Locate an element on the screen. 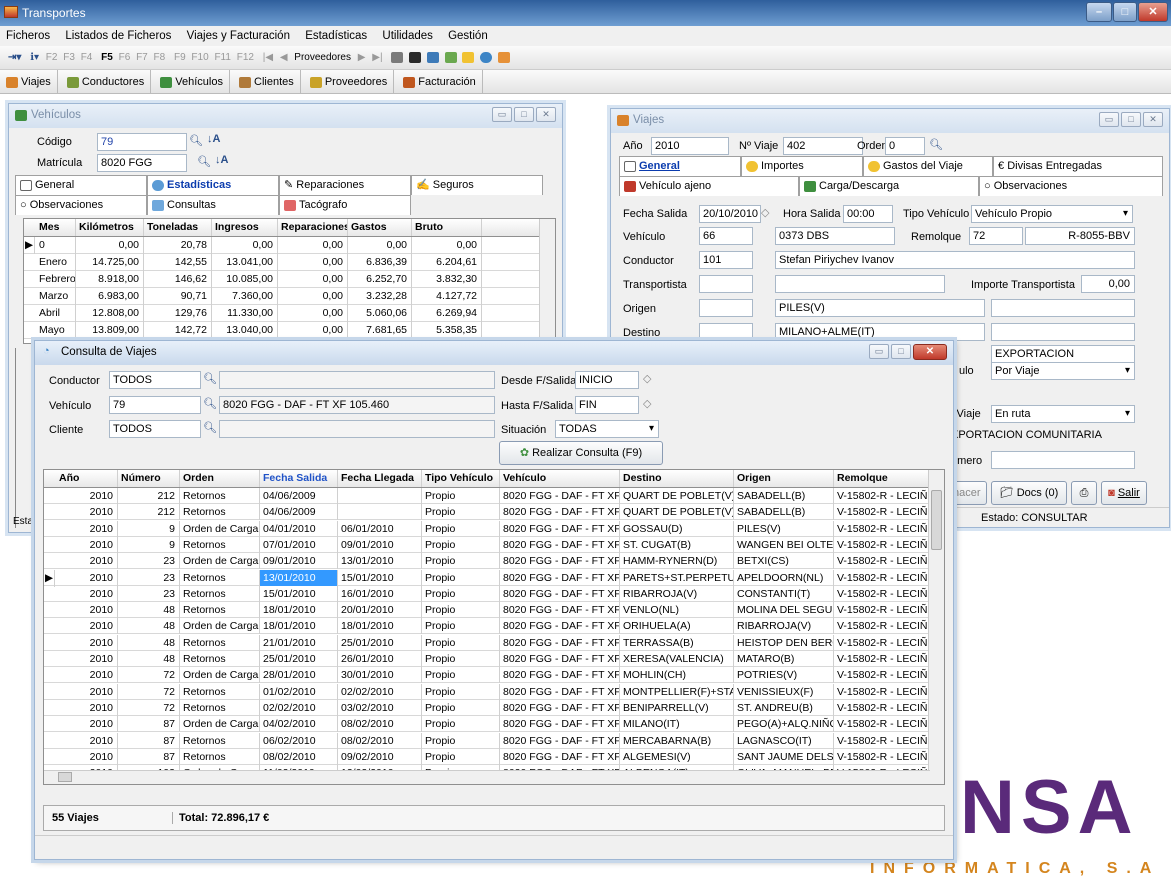 The width and height of the screenshot is (1171, 885). destino-extra-field is located at coordinates (1063, 332).